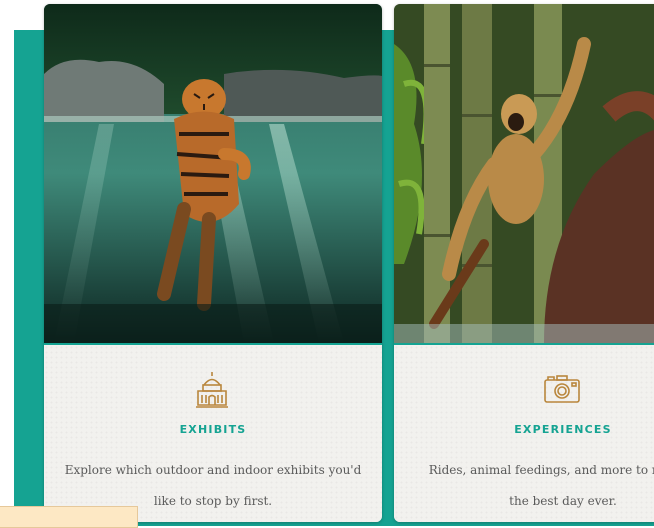 The width and height of the screenshot is (654, 528). I want to click on exhibits-title: EXHIBITS, so click(213, 429).